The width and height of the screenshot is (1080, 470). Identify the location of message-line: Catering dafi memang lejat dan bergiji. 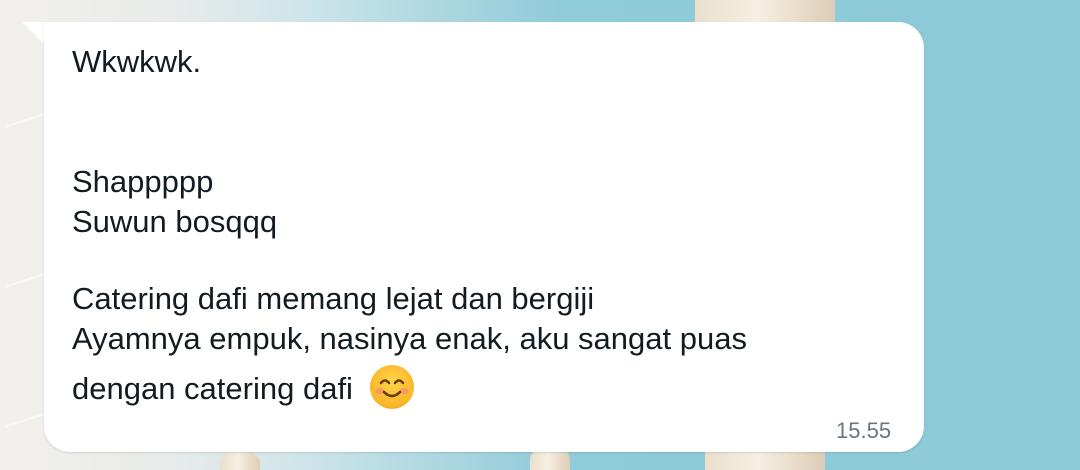
(333, 298).